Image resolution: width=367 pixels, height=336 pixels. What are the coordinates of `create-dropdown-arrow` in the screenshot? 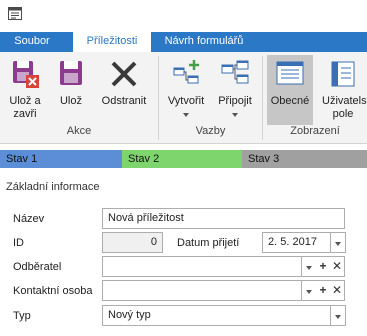 It's located at (186, 114).